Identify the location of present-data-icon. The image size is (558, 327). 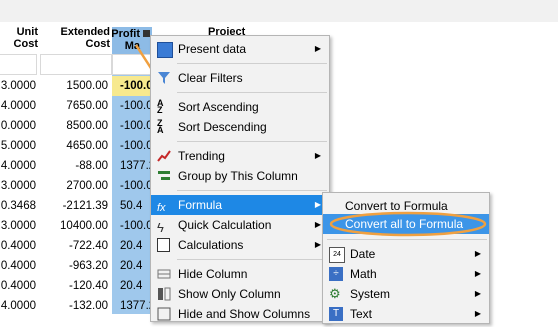
(165, 50).